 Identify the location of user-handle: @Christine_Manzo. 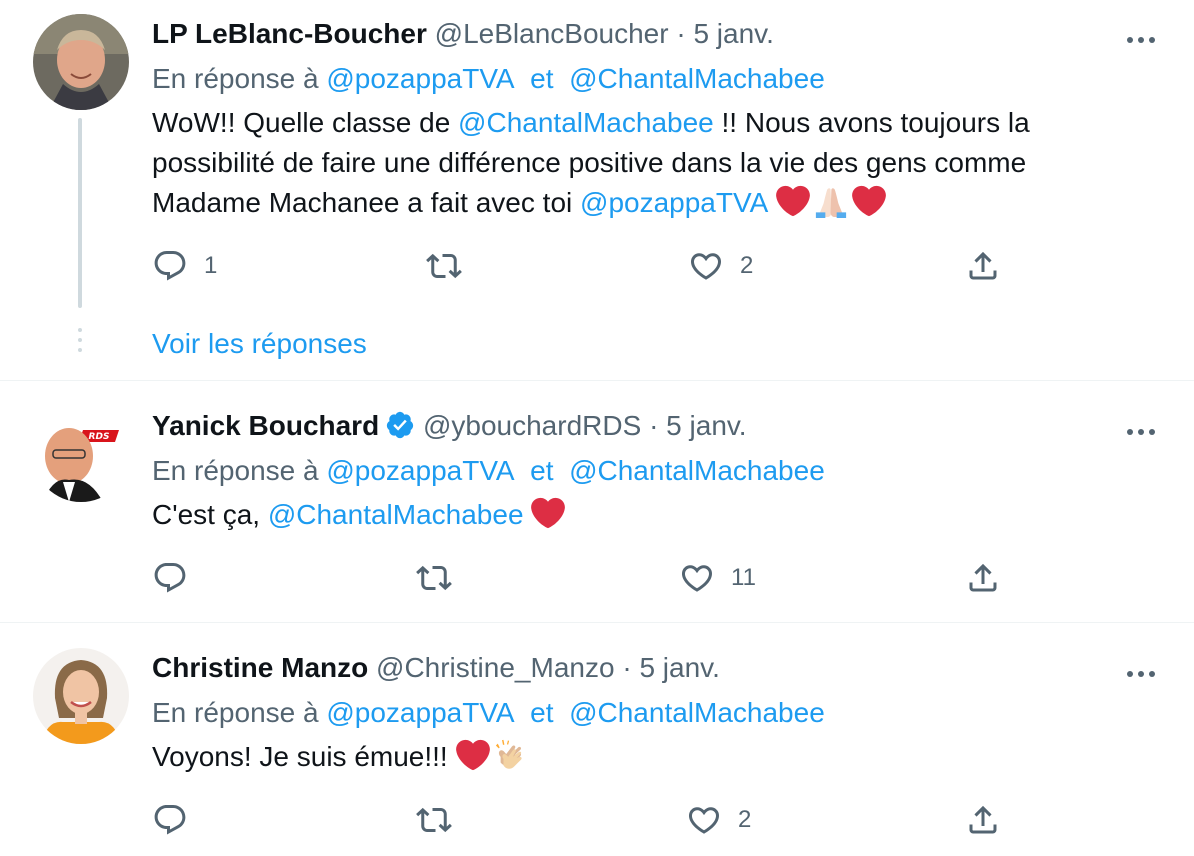
(495, 667).